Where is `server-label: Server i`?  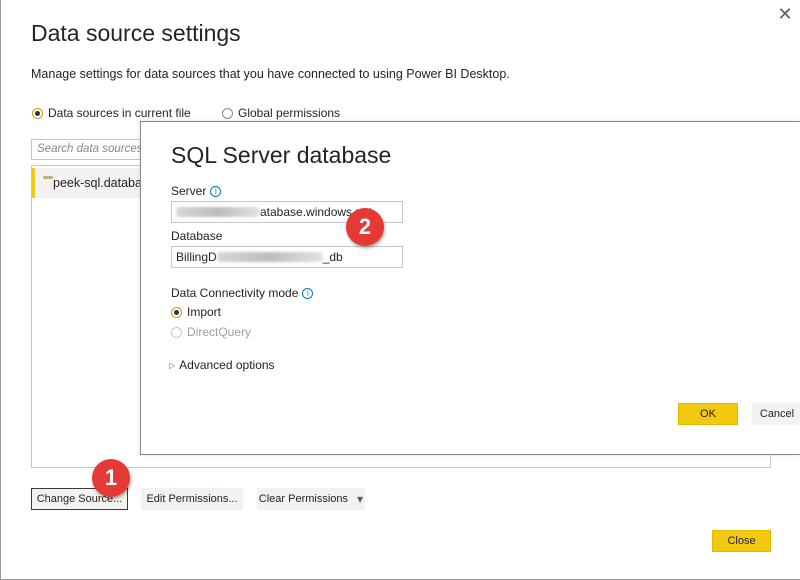 server-label: Server i is located at coordinates (196, 191).